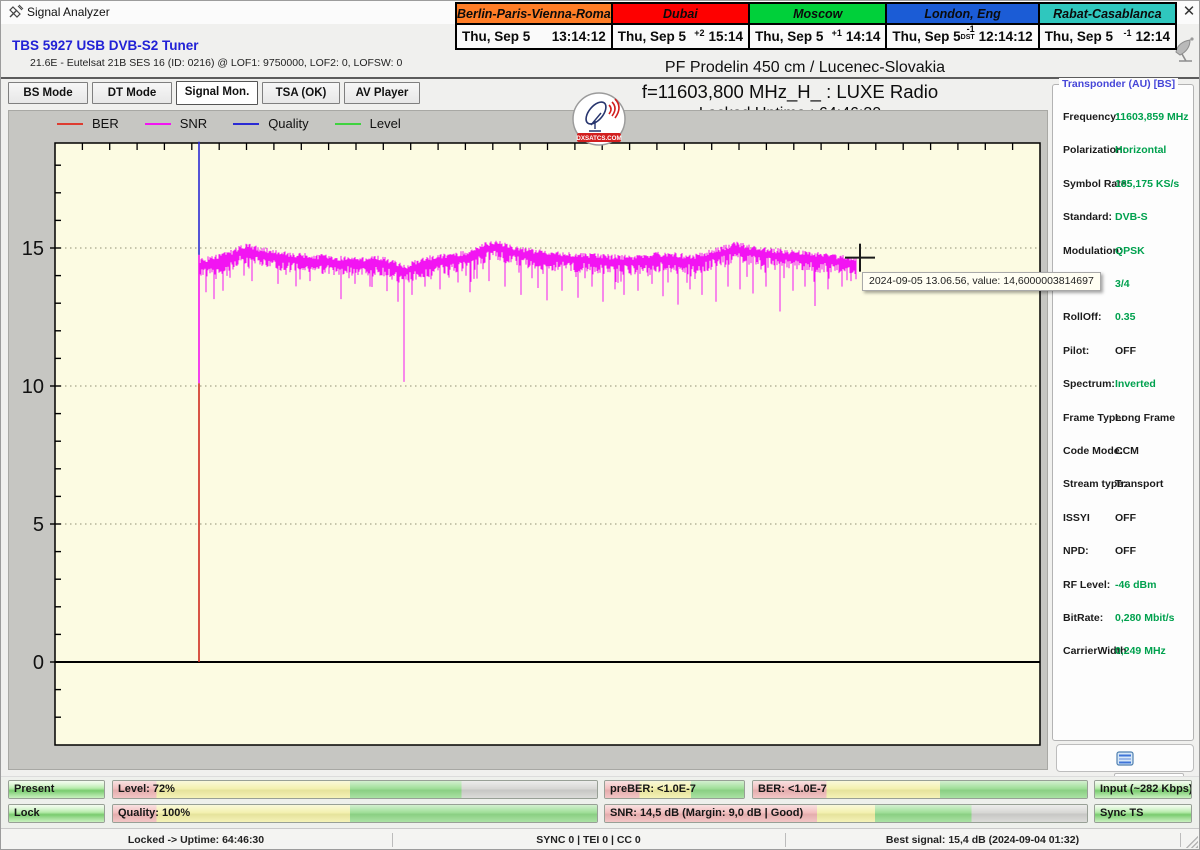  I want to click on legend-item-level: Level, so click(367, 123).